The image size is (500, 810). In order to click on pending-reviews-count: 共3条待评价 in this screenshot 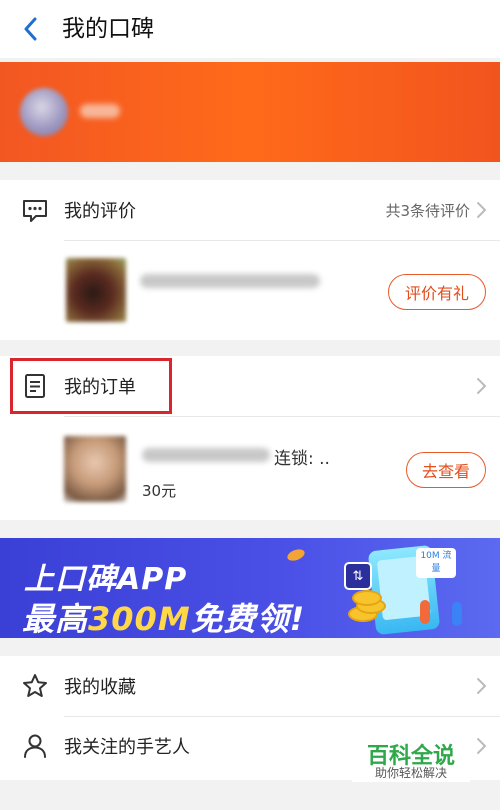, I will do `click(427, 210)`.